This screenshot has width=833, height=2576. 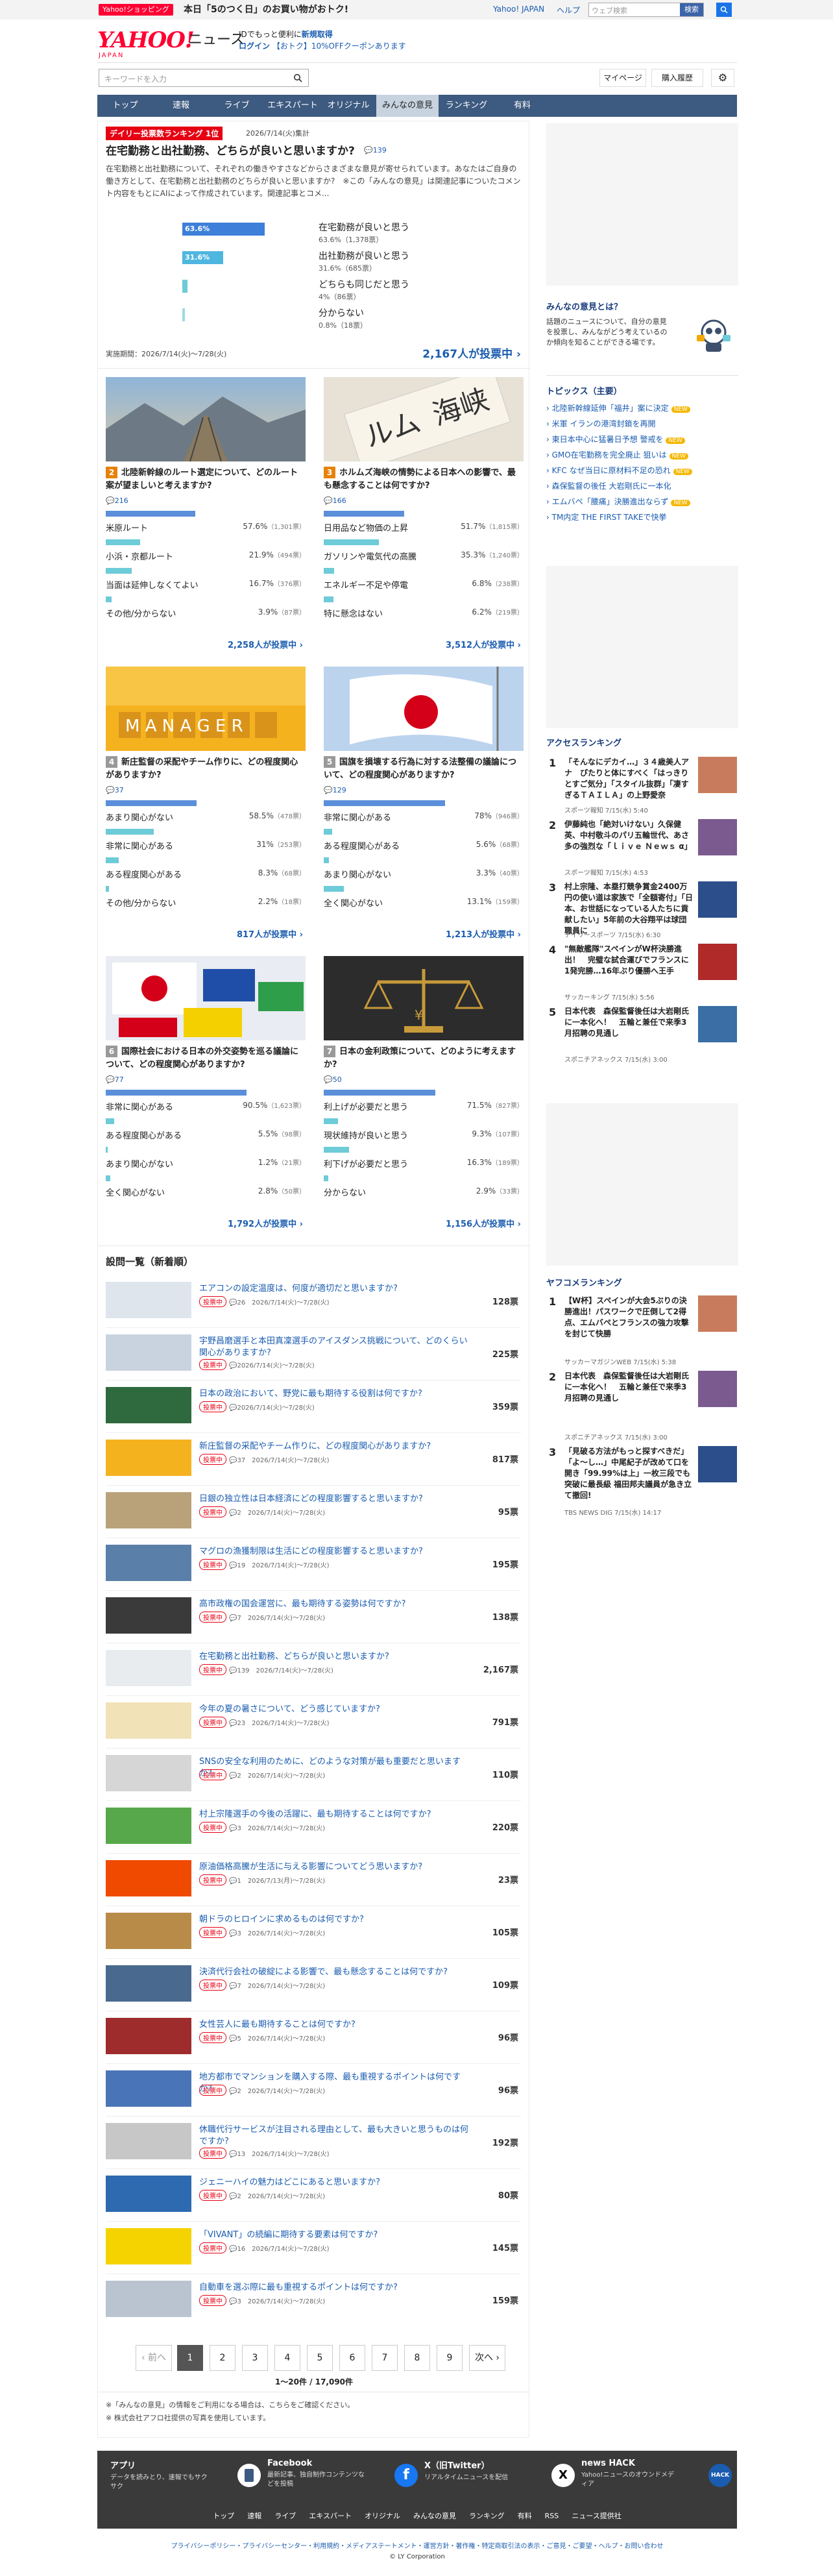 I want to click on list-item-title: 高市政権の国会運営に、最も期待する姿勢は何ですか?, so click(x=335, y=1604).